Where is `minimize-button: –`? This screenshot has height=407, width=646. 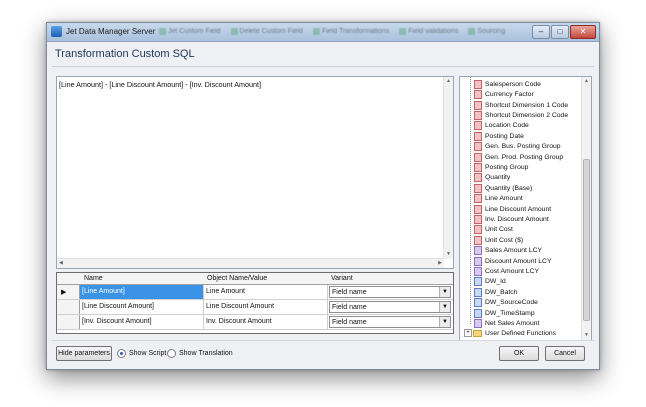 minimize-button: – is located at coordinates (541, 32).